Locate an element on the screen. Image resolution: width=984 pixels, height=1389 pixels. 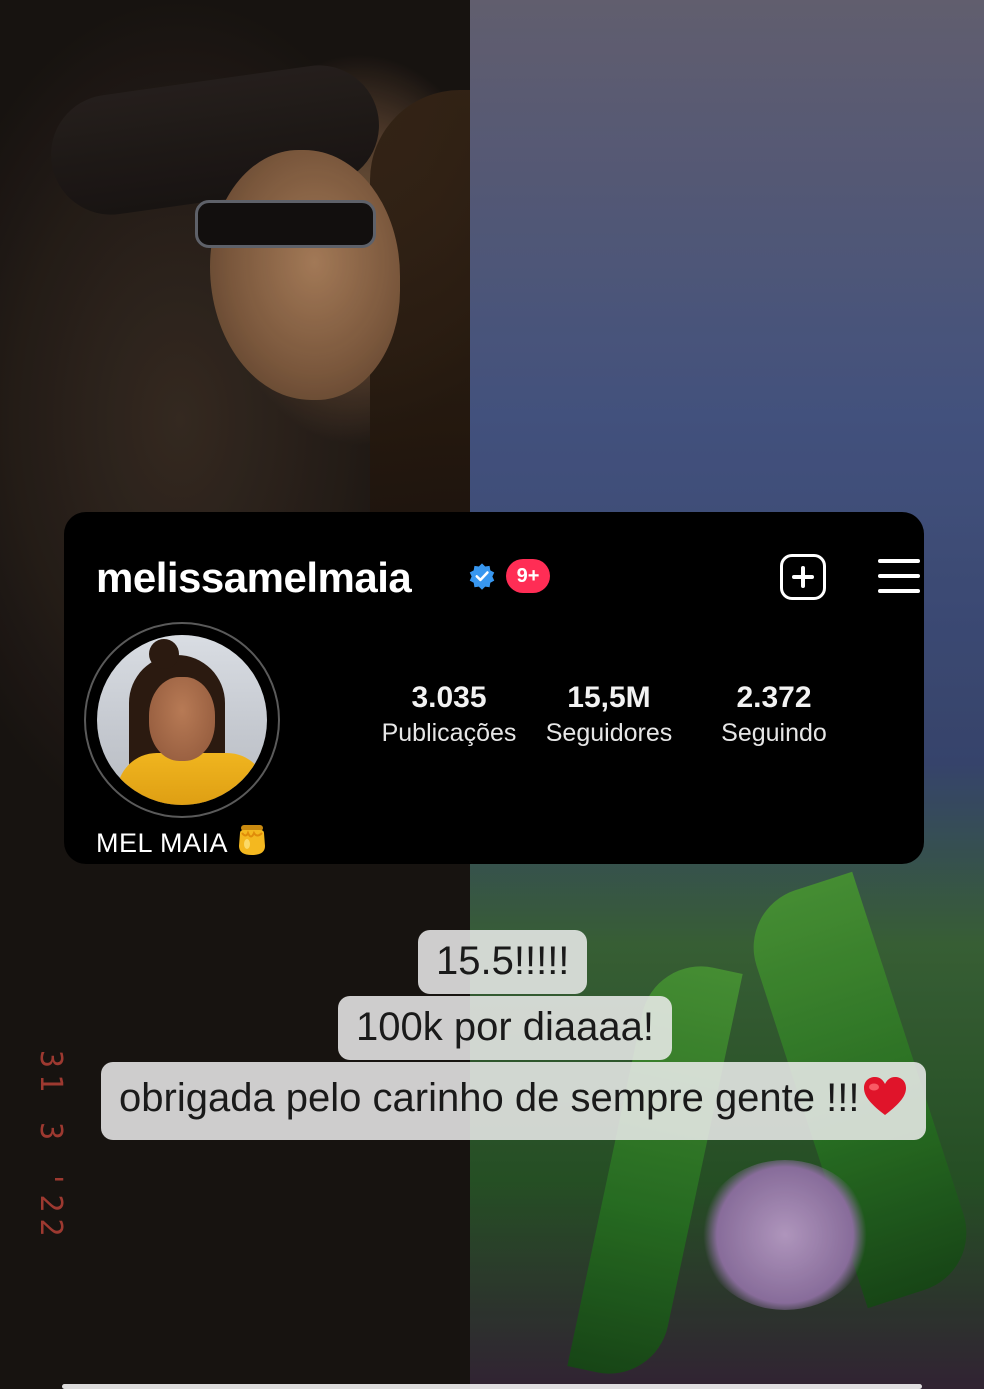
stat-value: 2.372 is located at coordinates (774, 697).